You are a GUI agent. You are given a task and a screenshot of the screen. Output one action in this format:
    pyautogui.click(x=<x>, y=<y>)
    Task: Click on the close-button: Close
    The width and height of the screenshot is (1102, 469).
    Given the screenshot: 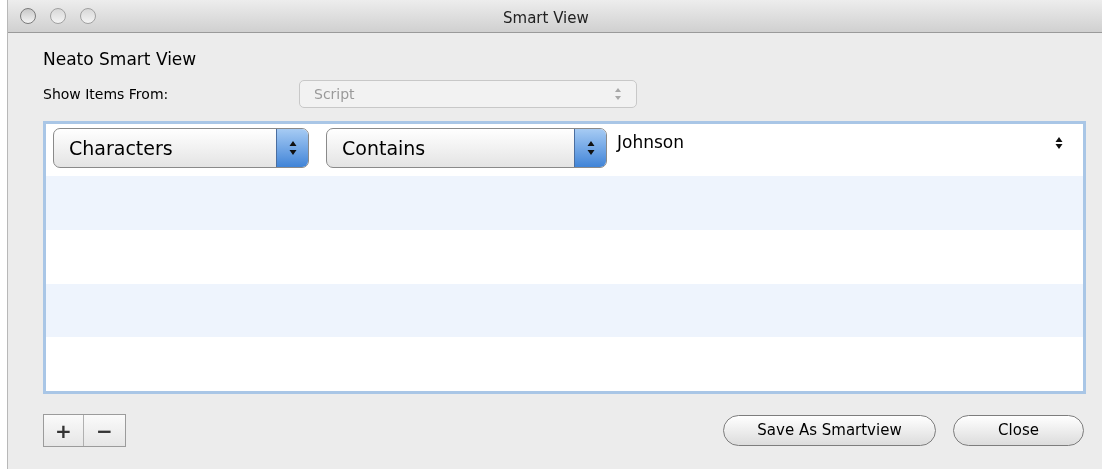 What is the action you would take?
    pyautogui.click(x=1018, y=430)
    